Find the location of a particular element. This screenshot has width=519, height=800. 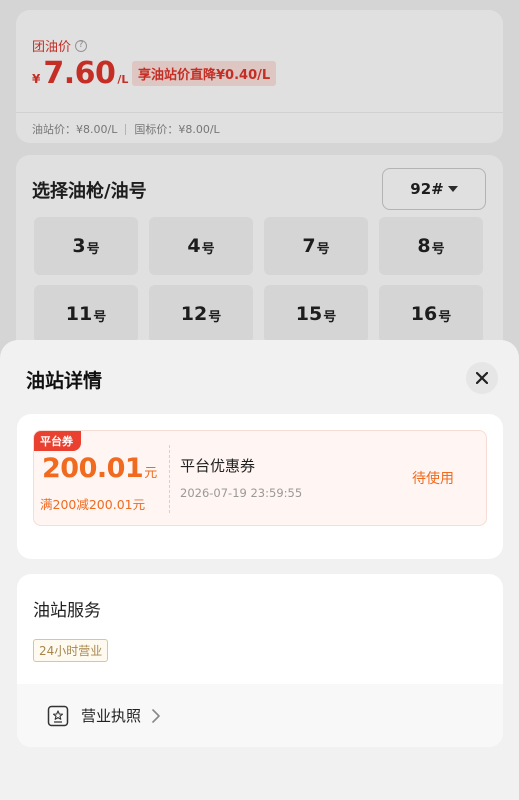

sheet-title: 油站详情 is located at coordinates (64, 381).